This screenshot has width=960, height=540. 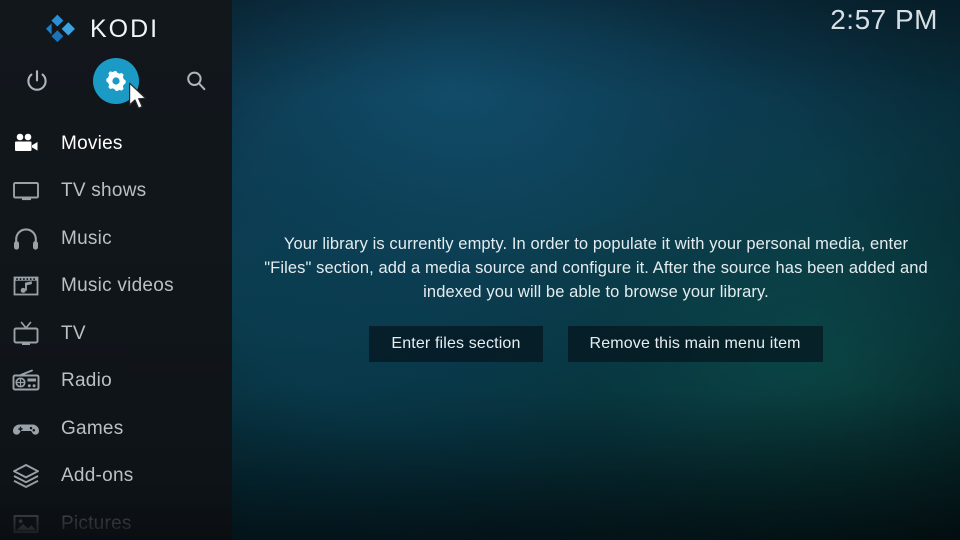 I want to click on sidebar-item-label: TV, so click(x=73, y=333).